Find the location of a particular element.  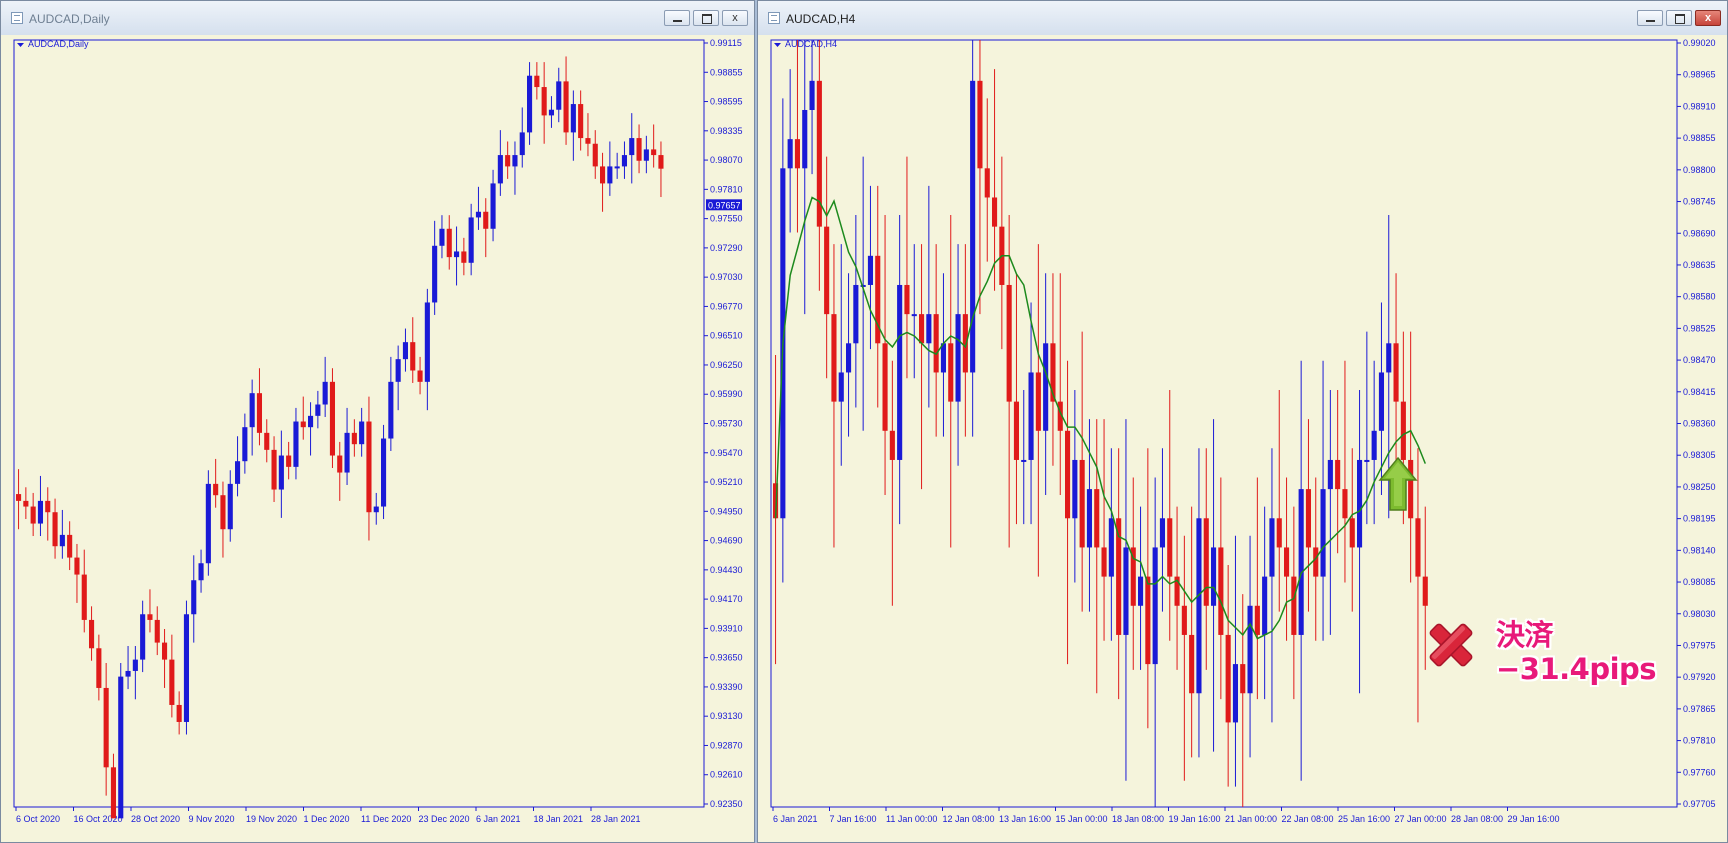

y-tick-label: 0.97975 is located at coordinates (1699, 645).